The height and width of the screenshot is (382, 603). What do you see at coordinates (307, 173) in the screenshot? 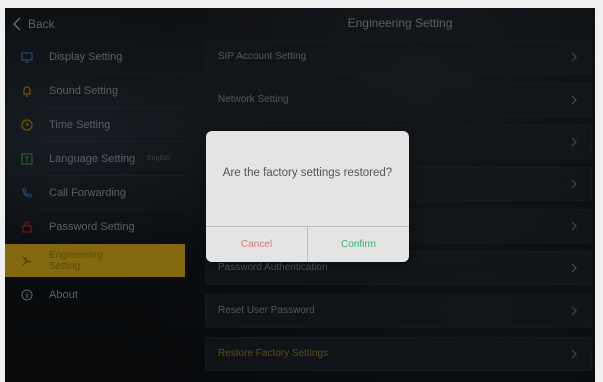
I see `dialog-message: Are the factory settings restored?` at bounding box center [307, 173].